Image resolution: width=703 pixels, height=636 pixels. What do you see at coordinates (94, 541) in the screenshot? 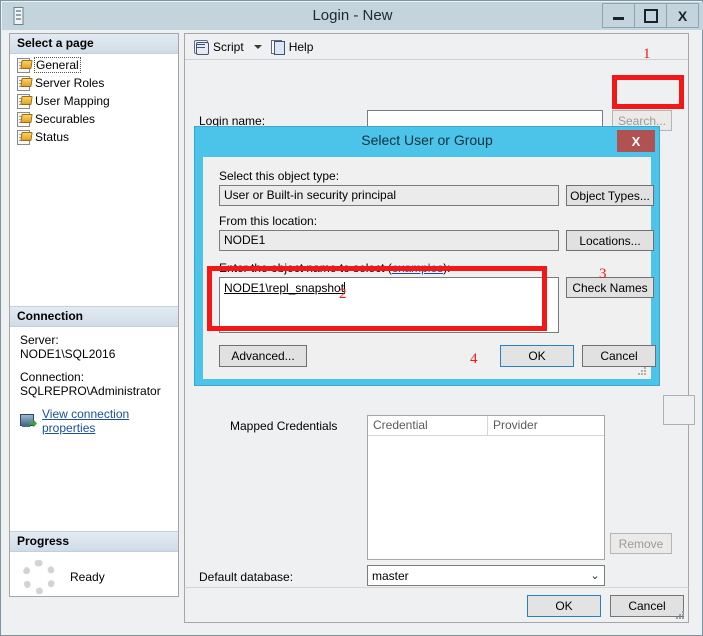
I see `progress-section-header: Progress` at bounding box center [94, 541].